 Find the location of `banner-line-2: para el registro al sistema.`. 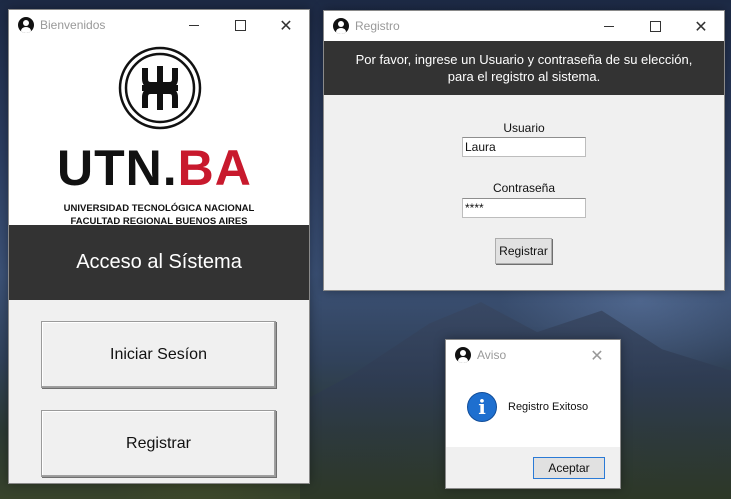

banner-line-2: para el registro al sistema. is located at coordinates (524, 76).